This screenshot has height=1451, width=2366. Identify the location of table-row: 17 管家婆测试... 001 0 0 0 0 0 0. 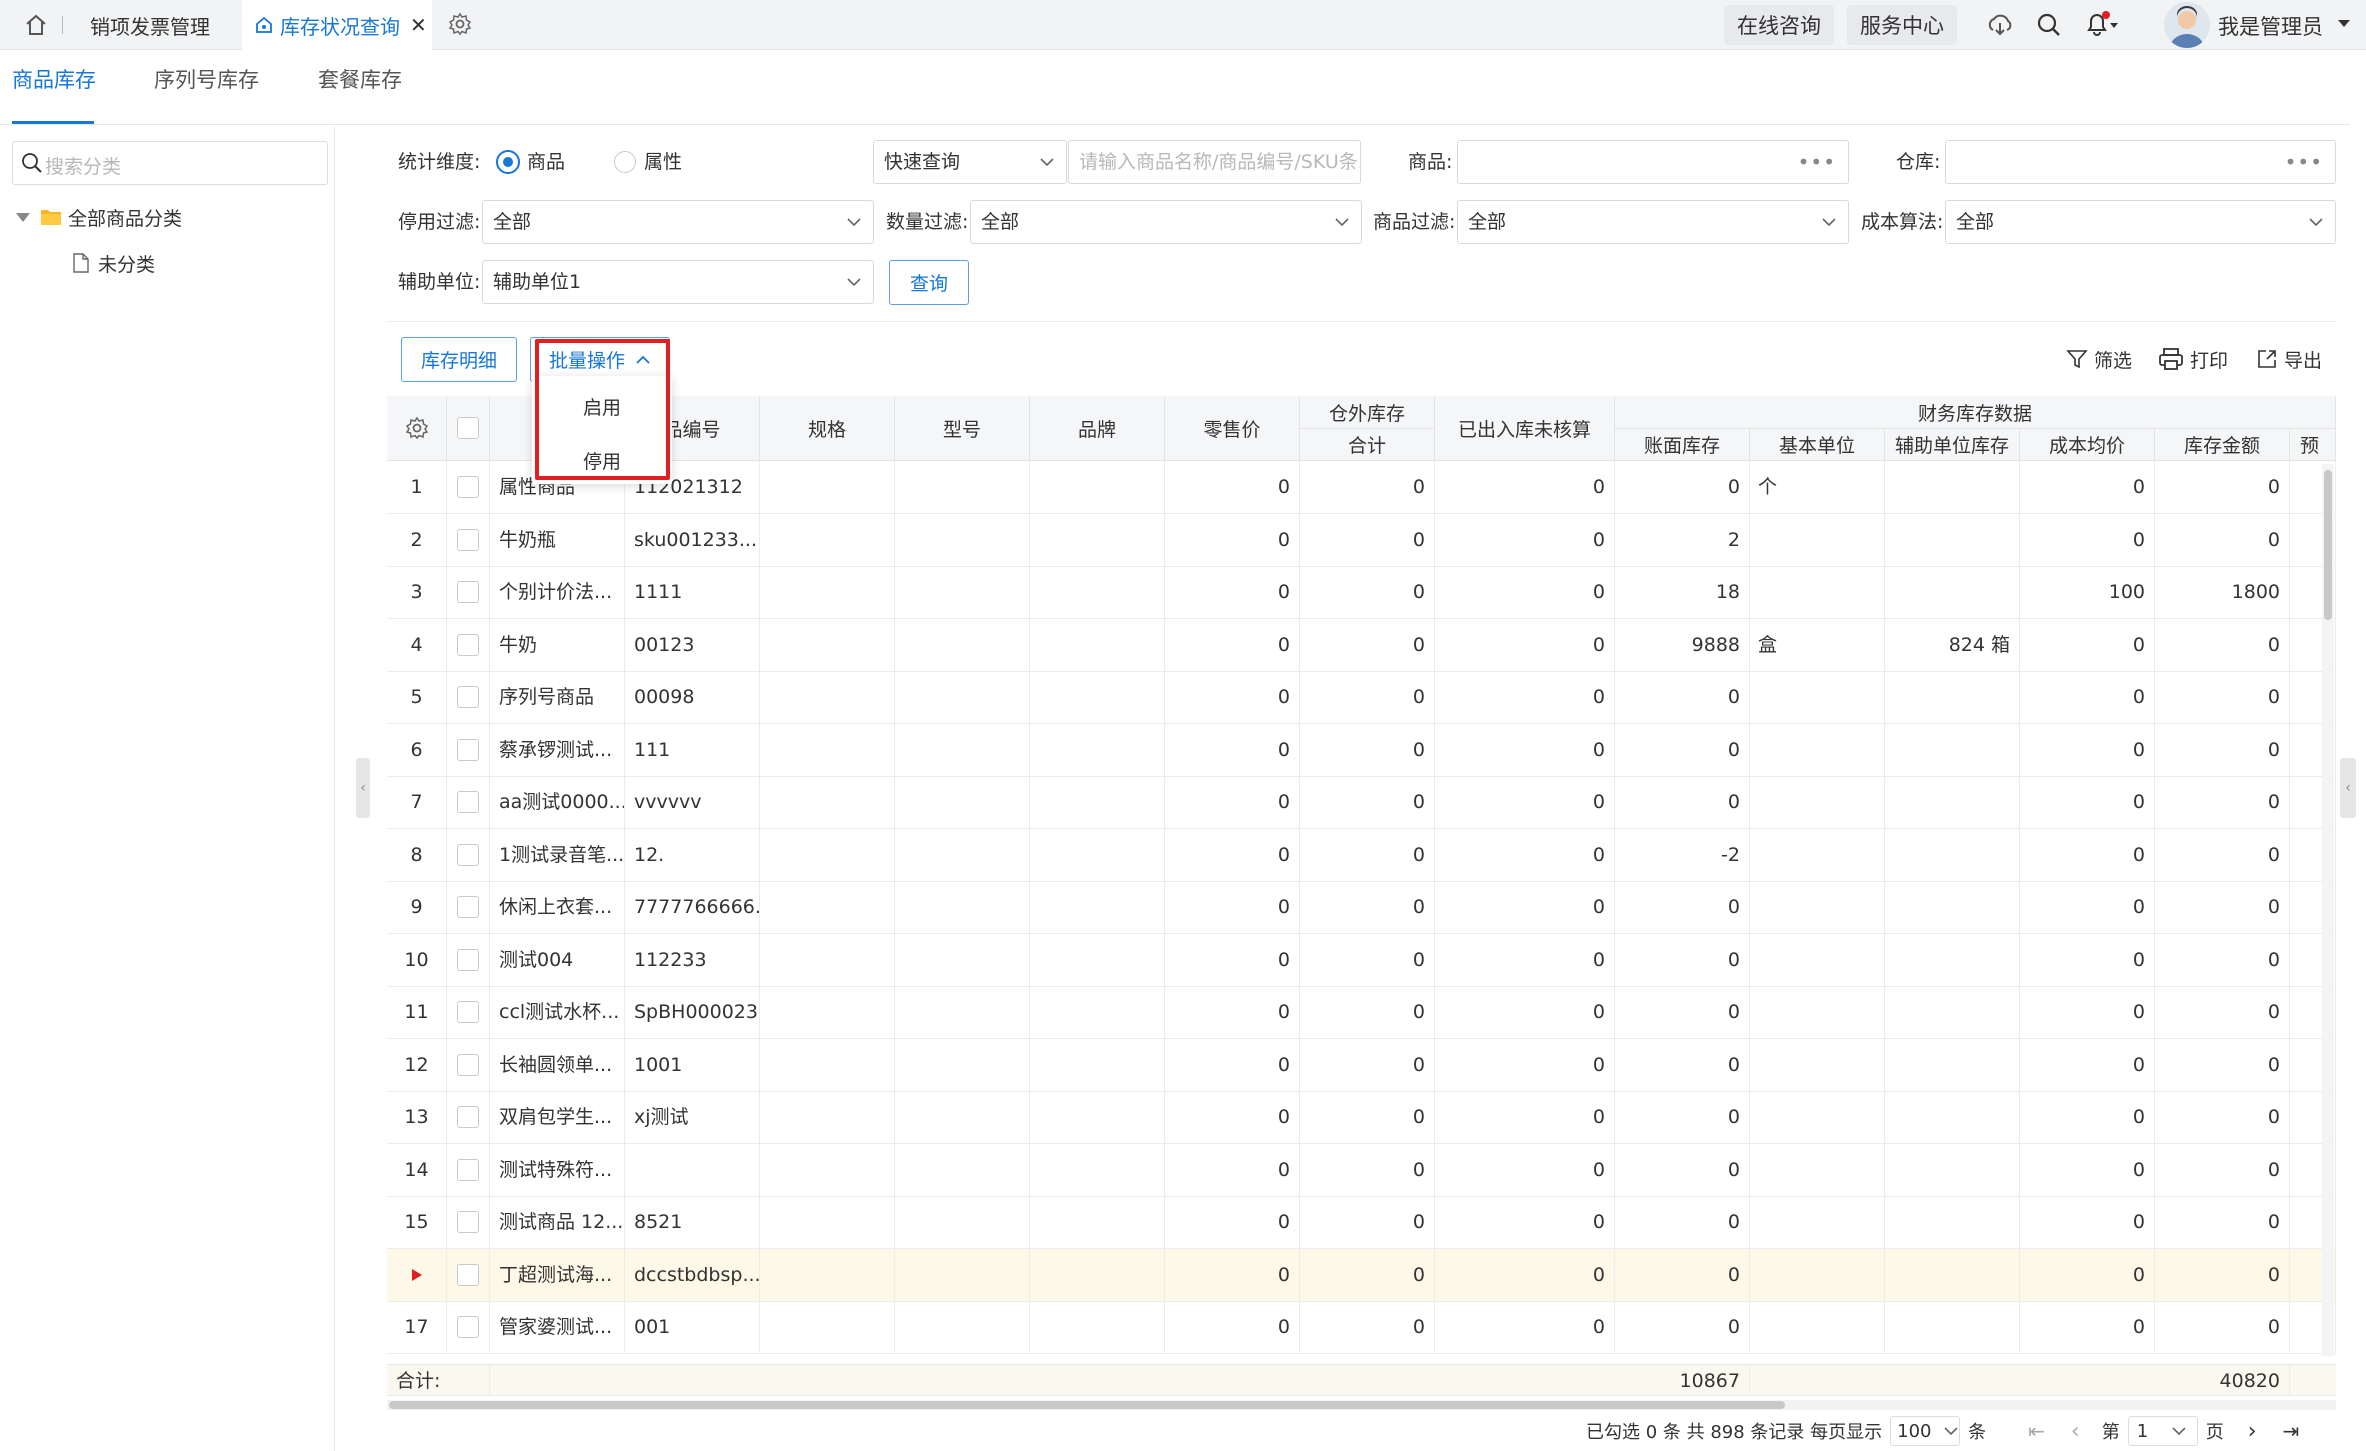
(1361, 1327).